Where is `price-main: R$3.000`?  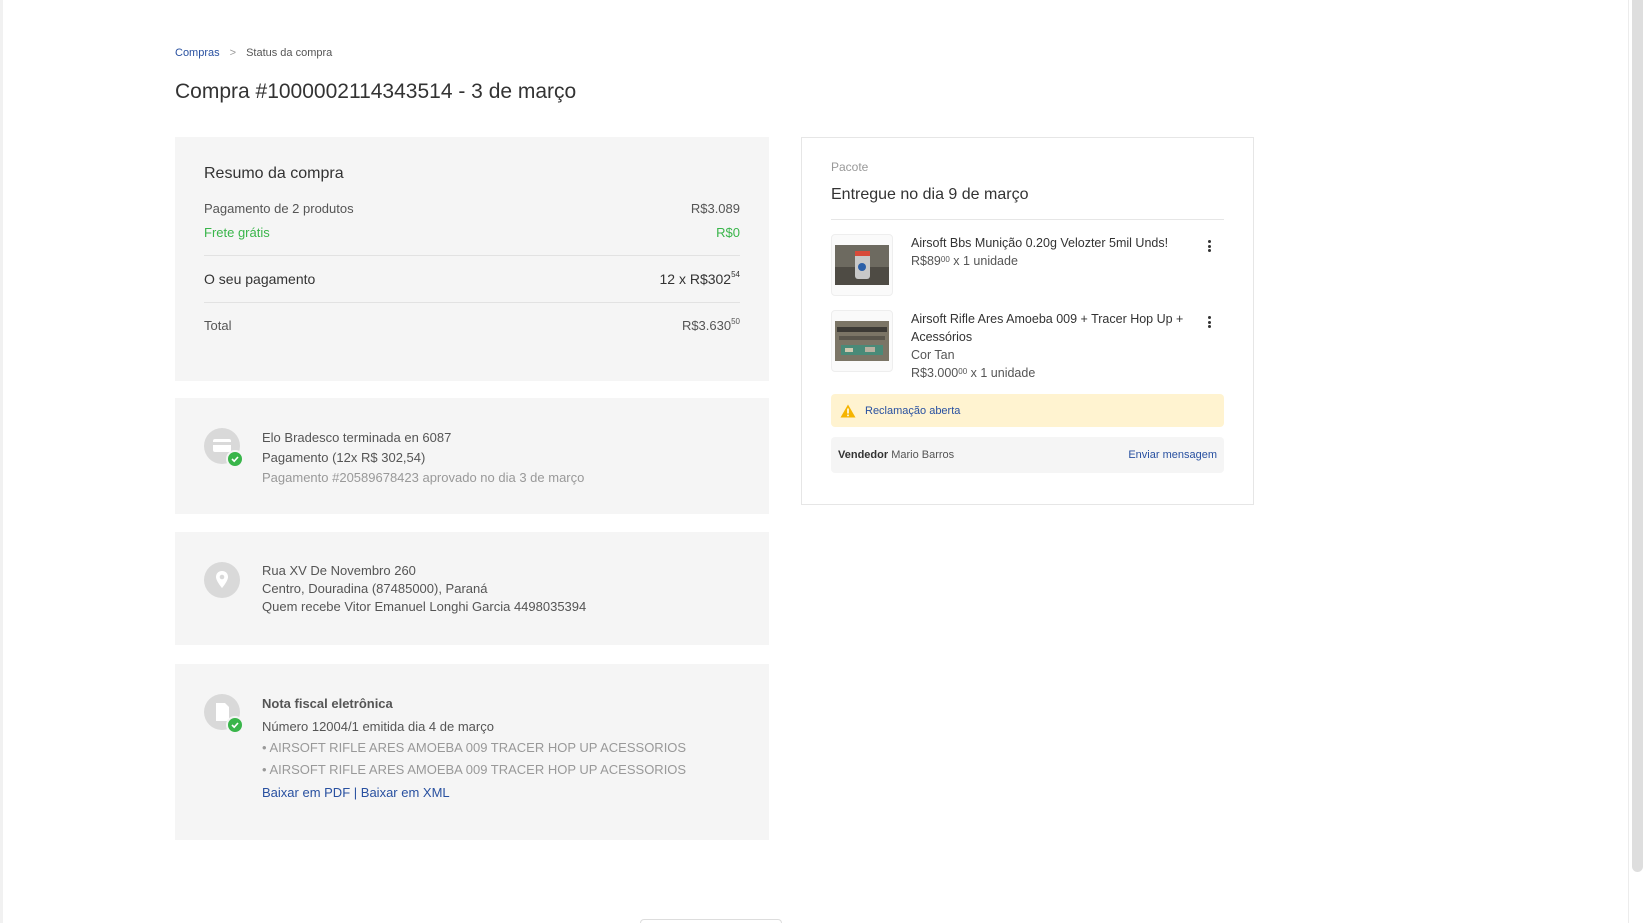
price-main: R$3.000 is located at coordinates (935, 373).